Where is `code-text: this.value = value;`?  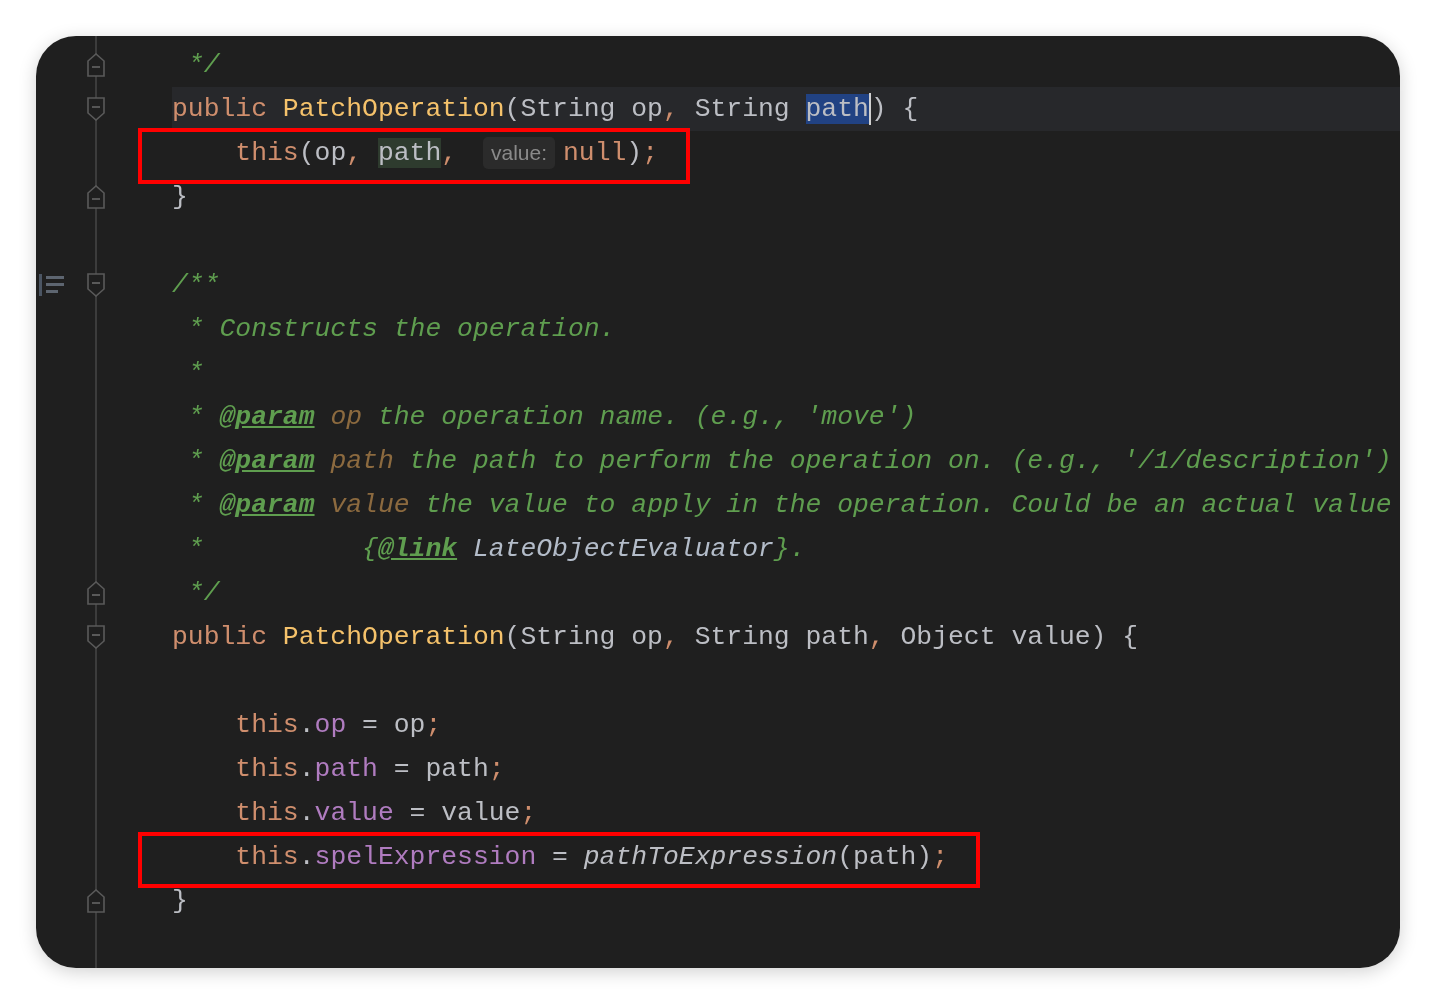 code-text: this.value = value; is located at coordinates (385, 813).